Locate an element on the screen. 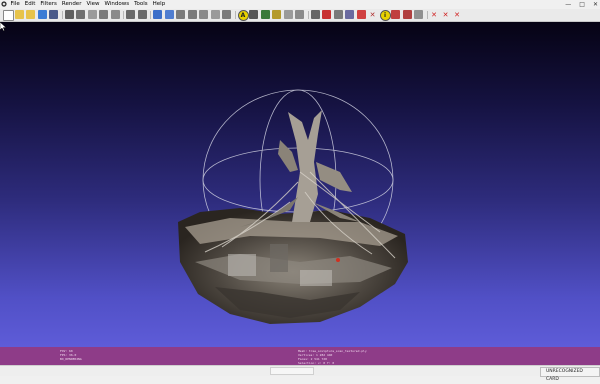 This screenshot has height=384, width=600. delete-faces-icon: ✕ is located at coordinates (372, 14).